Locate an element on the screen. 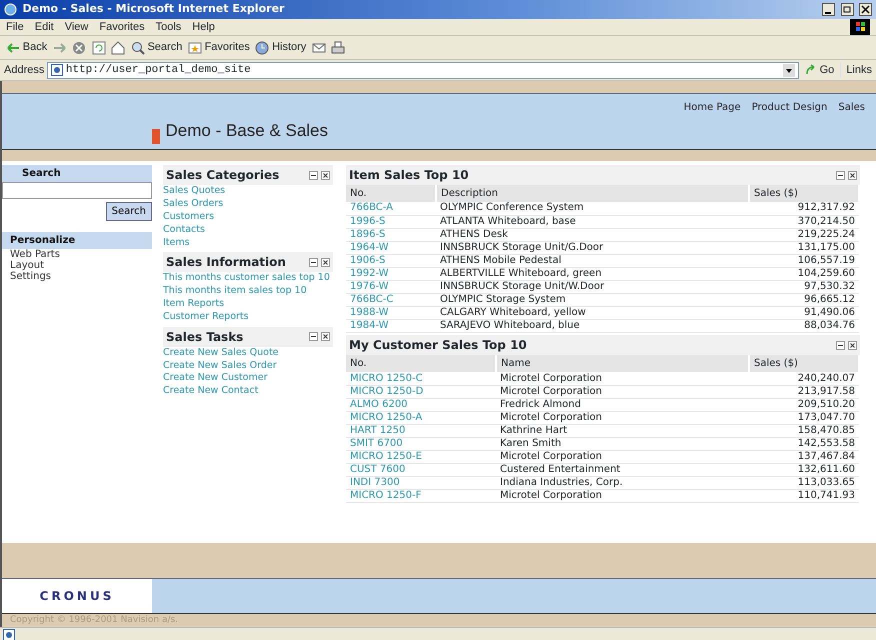  envelope-icon is located at coordinates (319, 47).